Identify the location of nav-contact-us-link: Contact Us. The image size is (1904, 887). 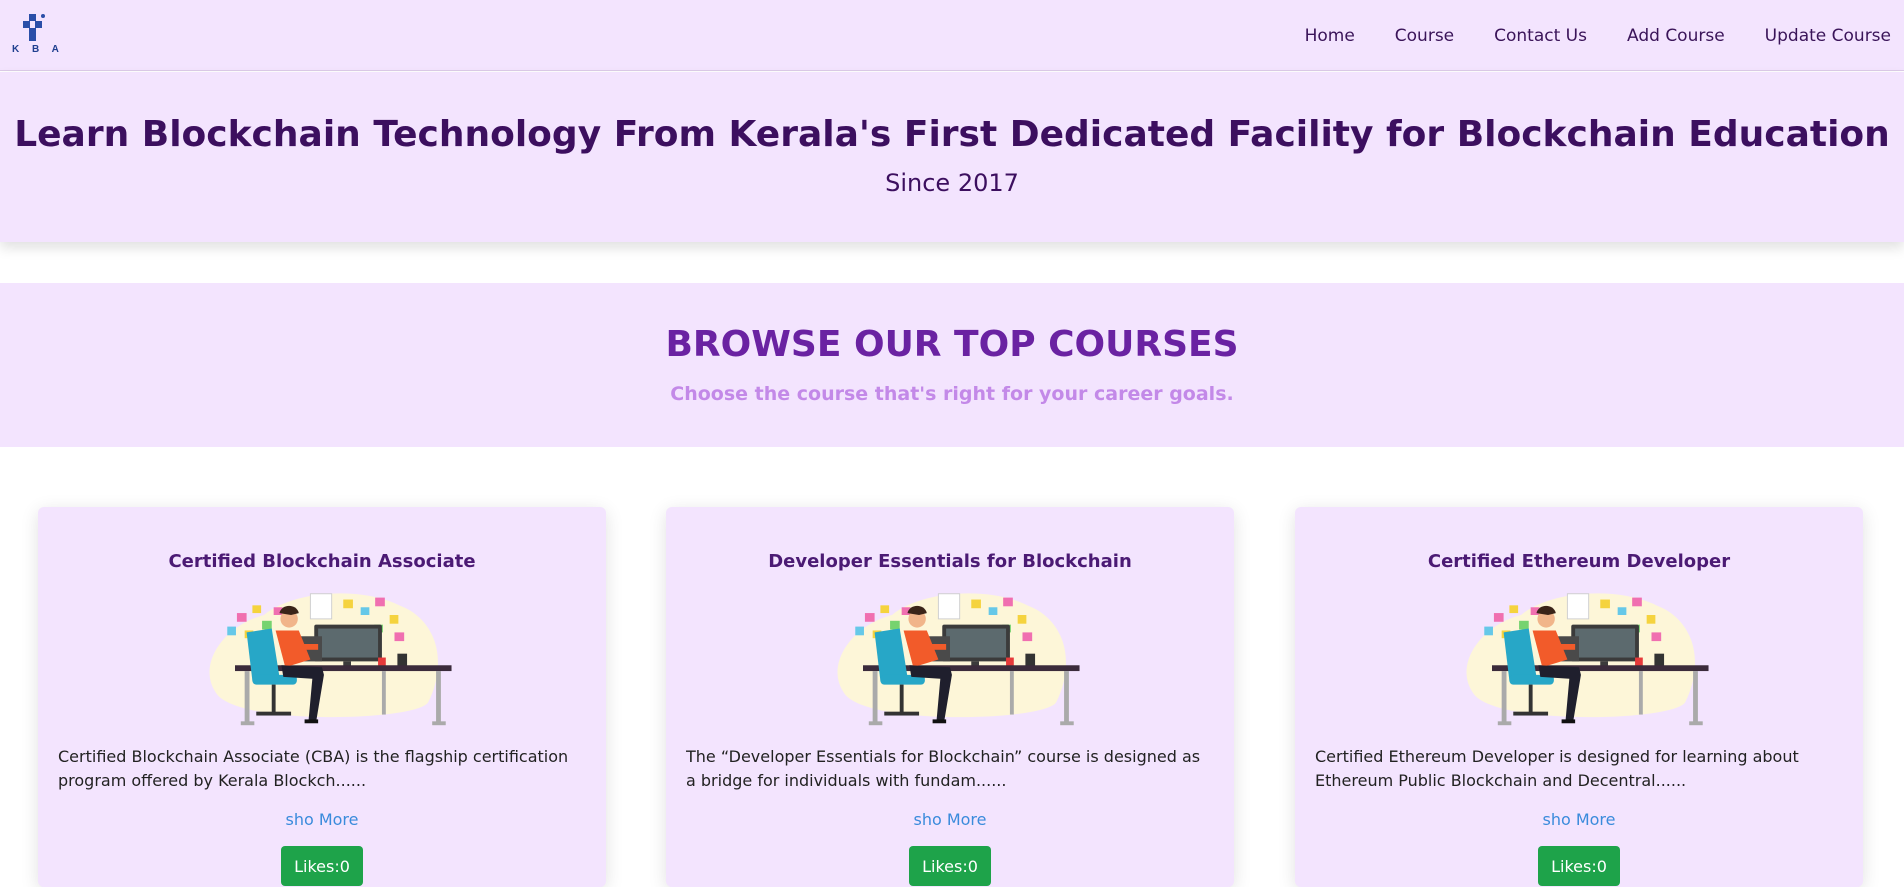
(1540, 36).